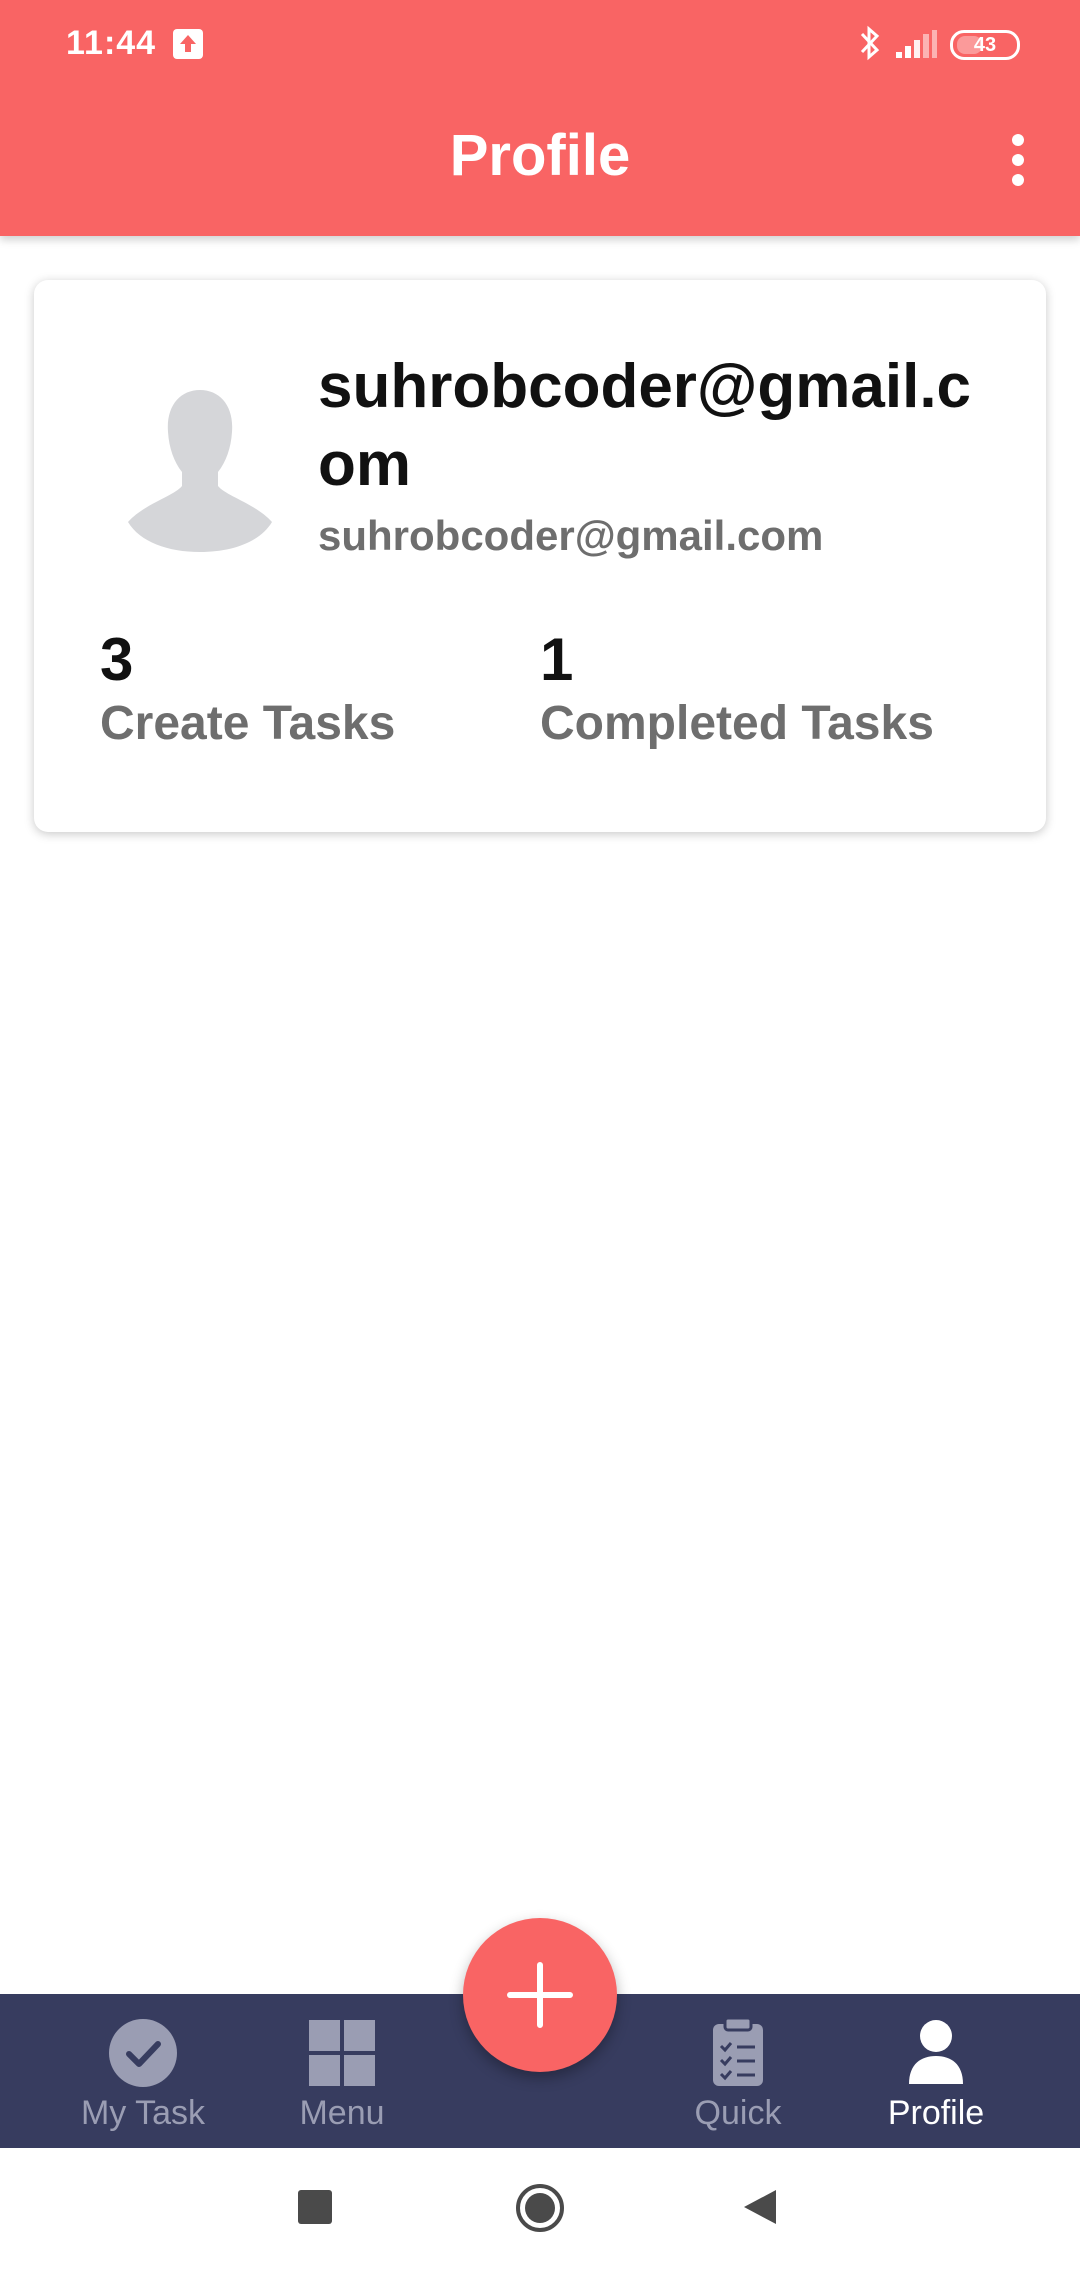 Image resolution: width=1080 pixels, height=2280 pixels. I want to click on nav-label: My Task, so click(143, 2113).